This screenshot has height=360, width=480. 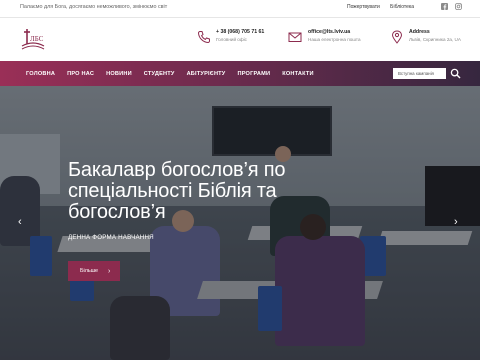 I want to click on contact-phone: + 38 (068) 705 71 61 Головний офіс, so click(x=230, y=36).